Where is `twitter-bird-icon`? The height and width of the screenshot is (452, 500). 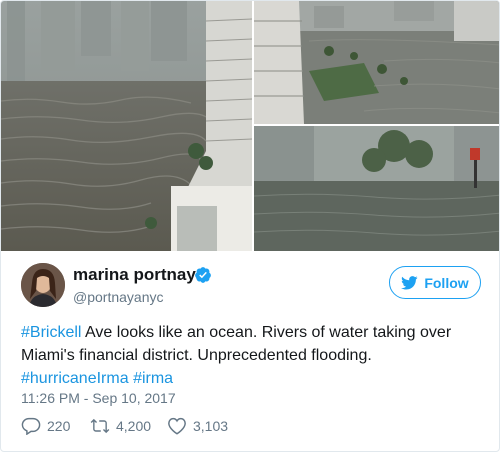 twitter-bird-icon is located at coordinates (409, 282).